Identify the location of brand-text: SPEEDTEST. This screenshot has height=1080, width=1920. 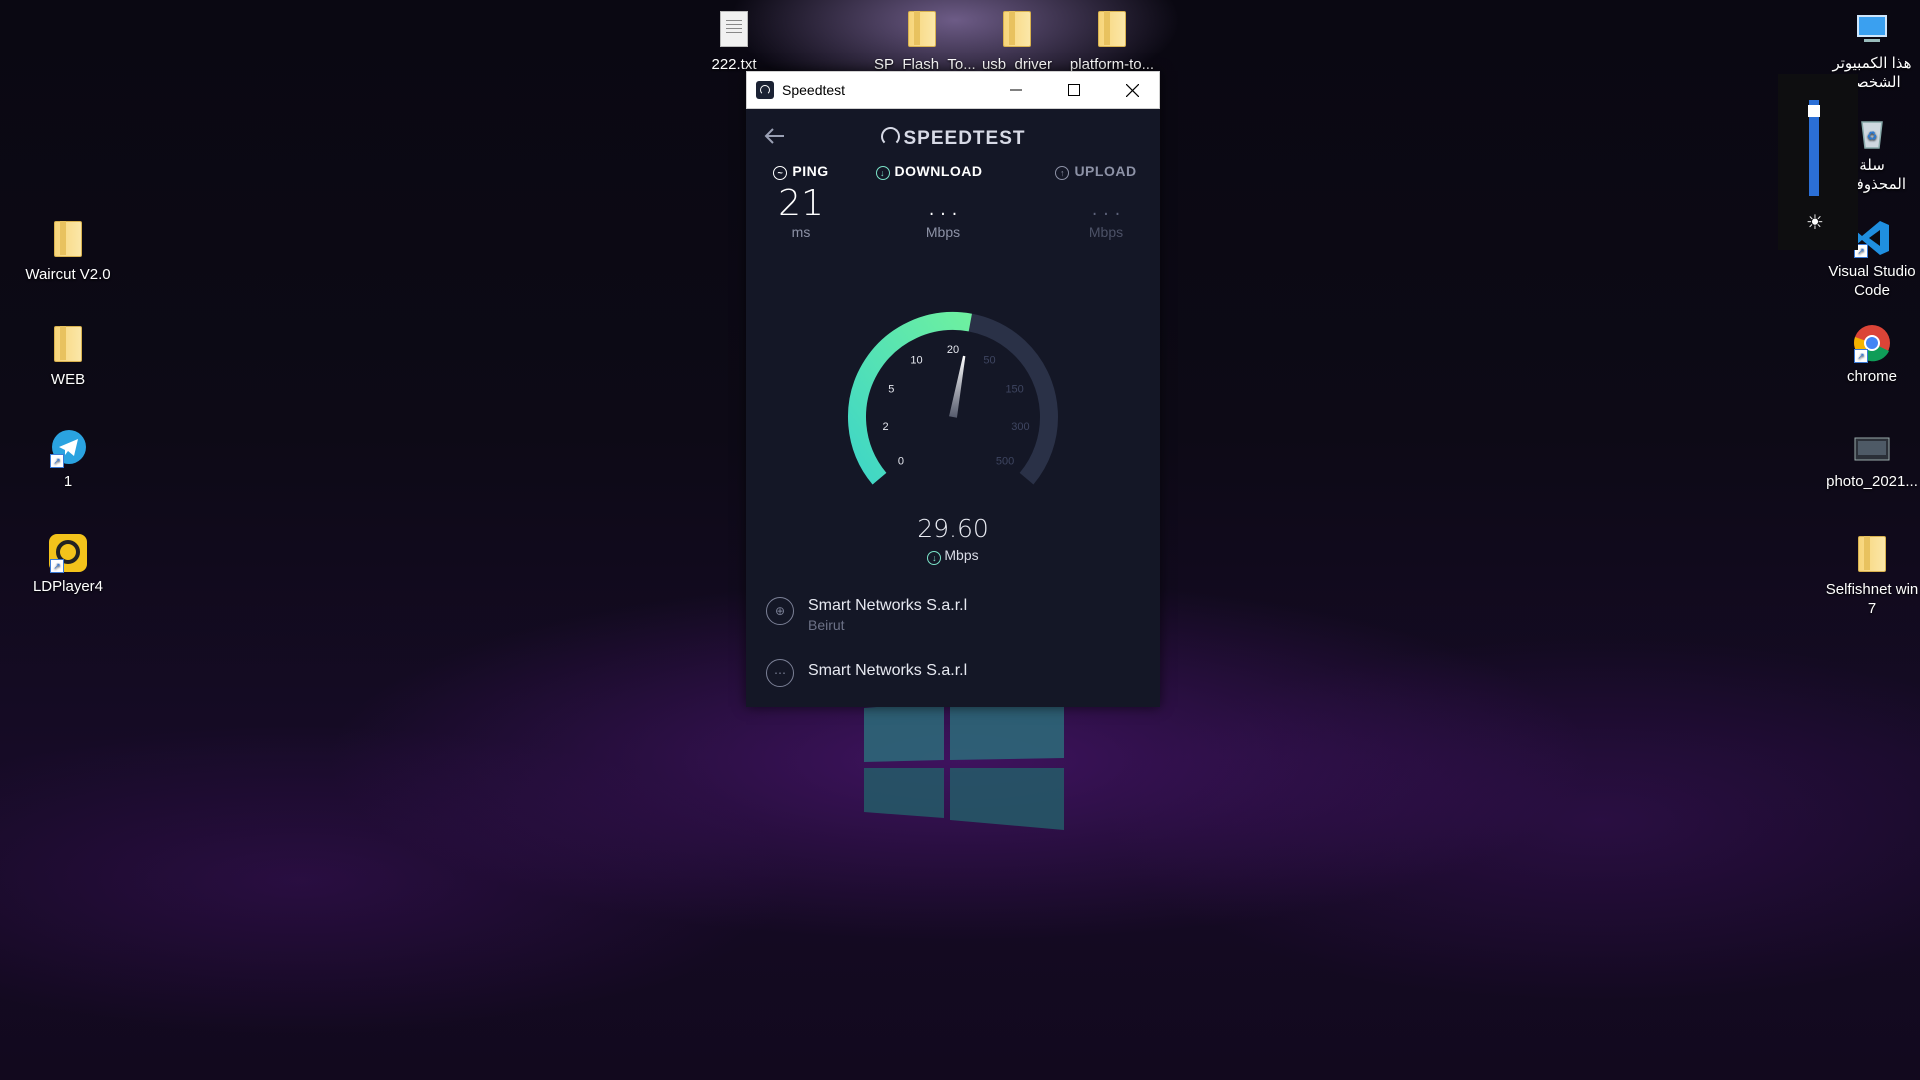
(964, 138).